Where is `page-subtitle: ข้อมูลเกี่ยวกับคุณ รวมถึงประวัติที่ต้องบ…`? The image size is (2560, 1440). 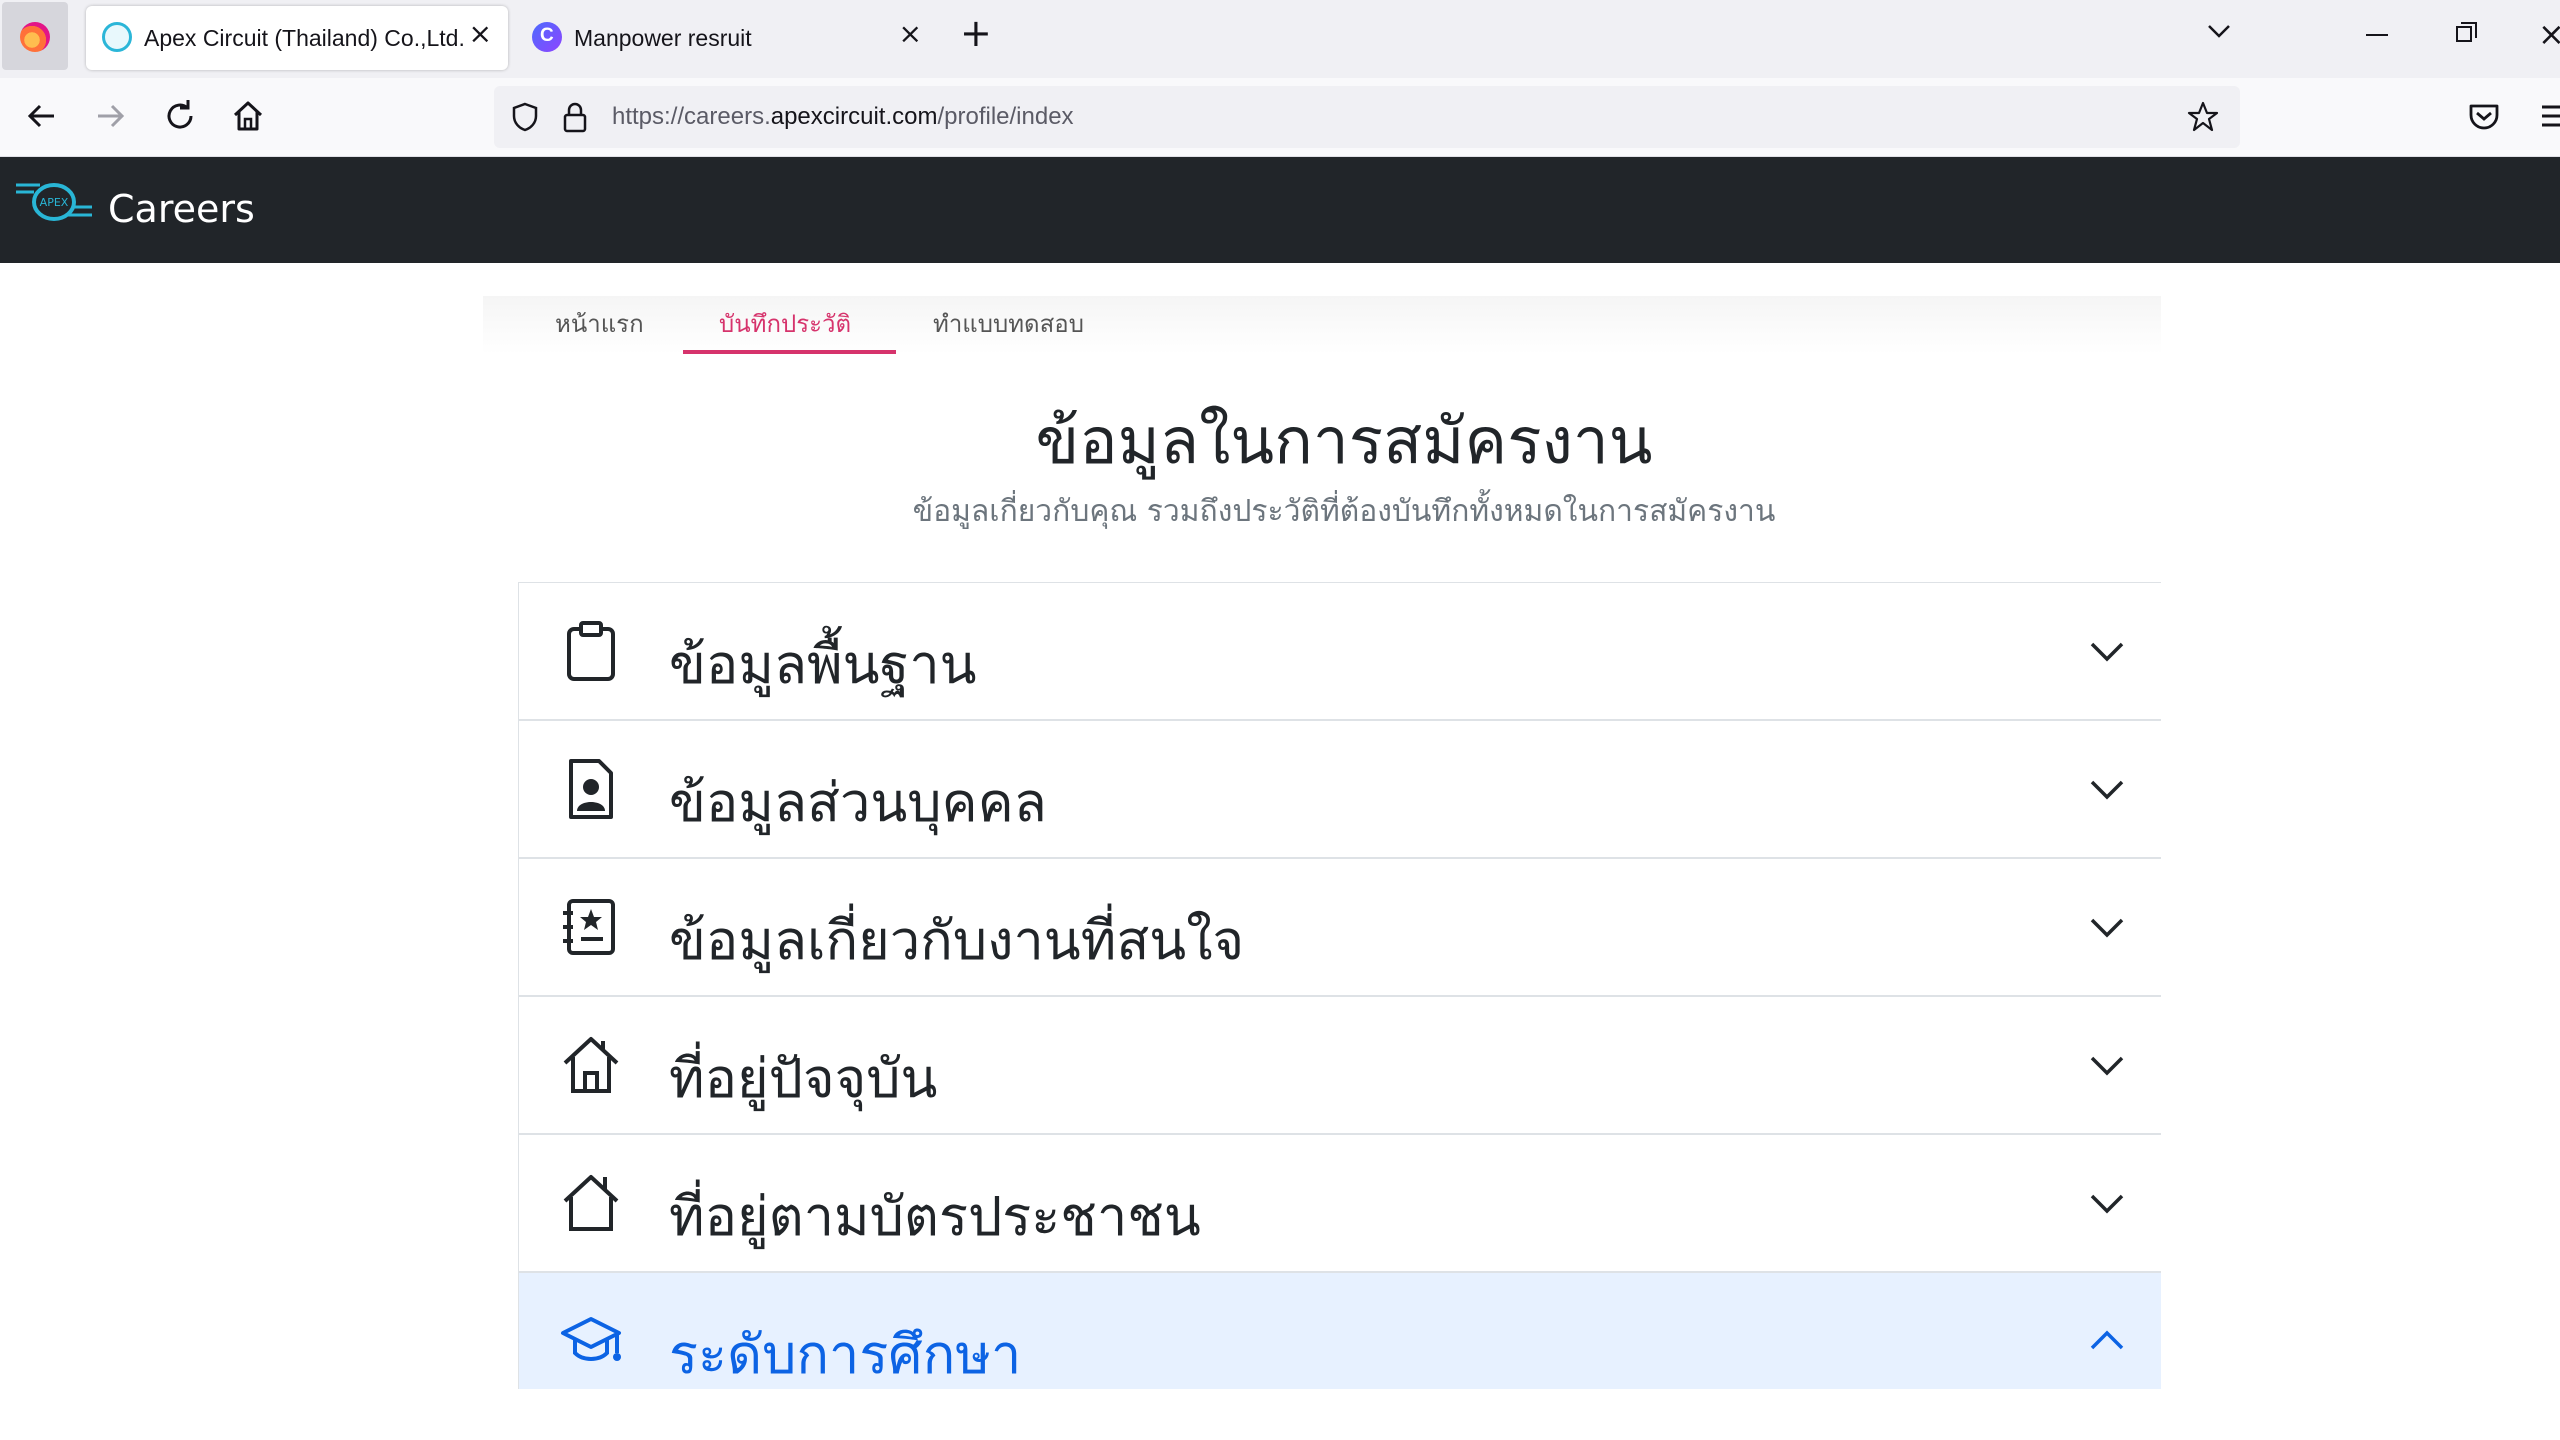
page-subtitle: ข้อมูลเกี่ยวกับคุณ รวมถึงประวัติที่ต้องบ… is located at coordinates (1344, 511).